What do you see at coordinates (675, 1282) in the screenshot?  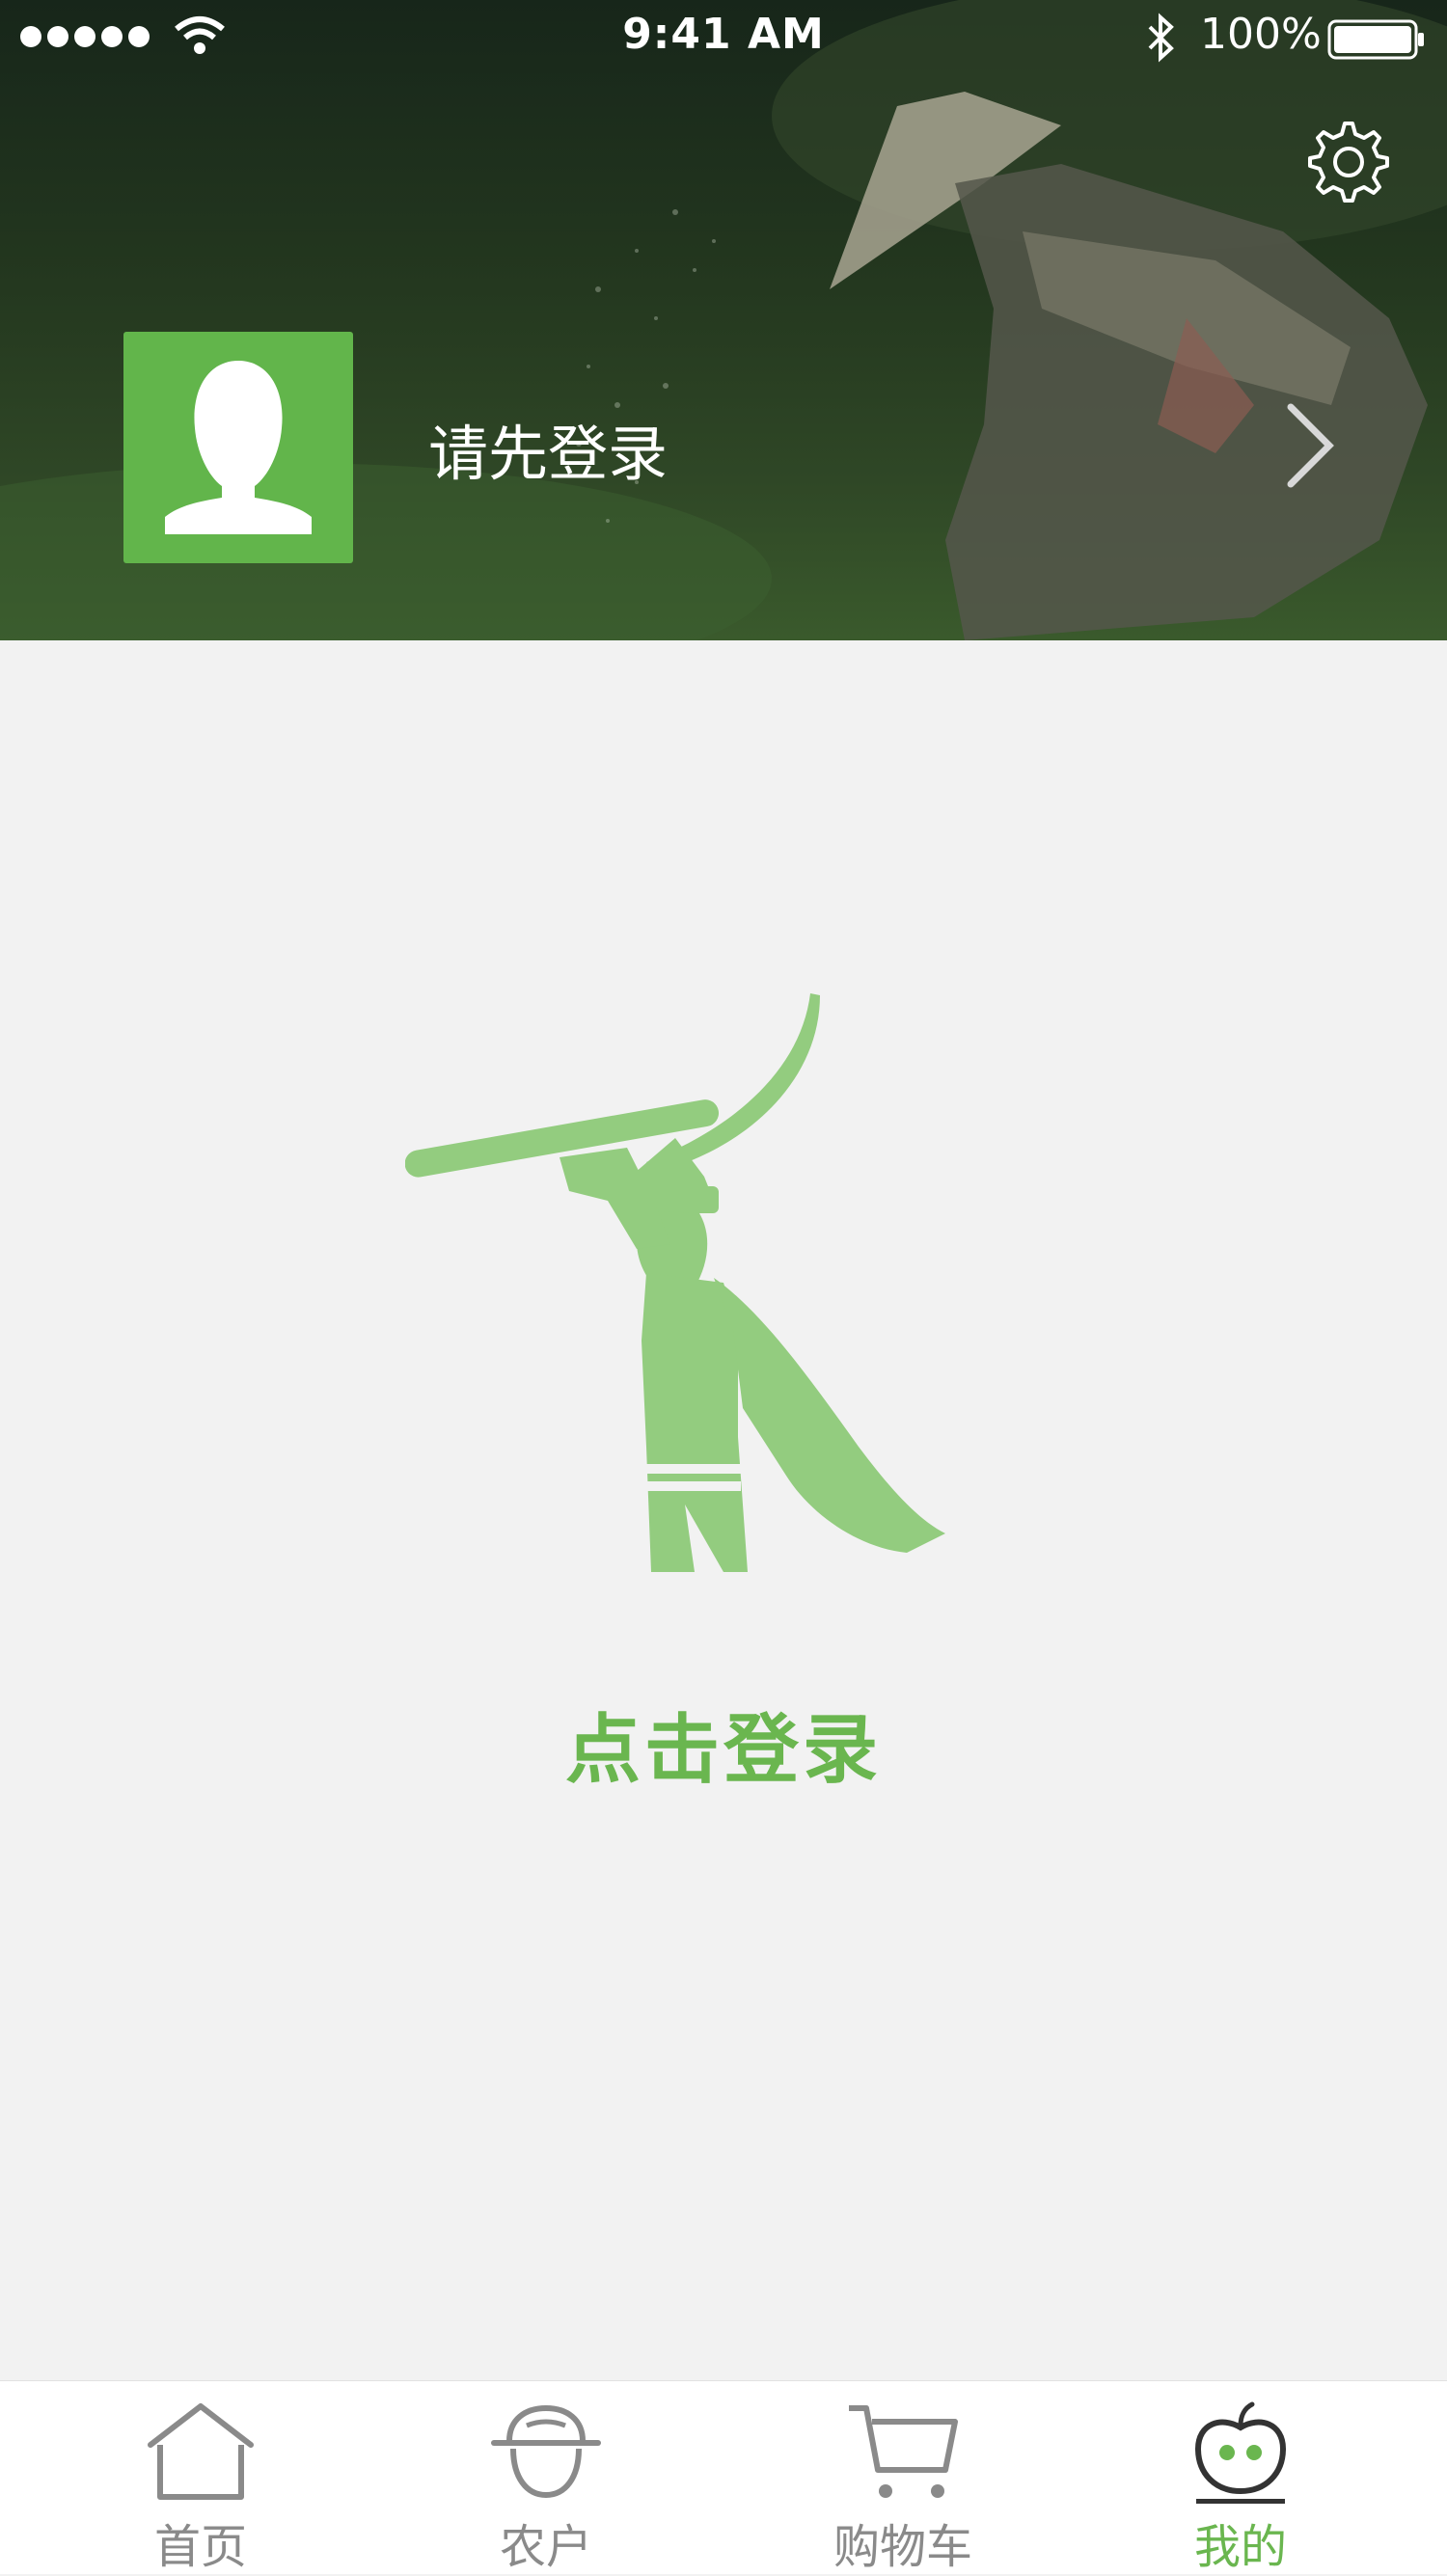 I see `farmer-mascot-illustration` at bounding box center [675, 1282].